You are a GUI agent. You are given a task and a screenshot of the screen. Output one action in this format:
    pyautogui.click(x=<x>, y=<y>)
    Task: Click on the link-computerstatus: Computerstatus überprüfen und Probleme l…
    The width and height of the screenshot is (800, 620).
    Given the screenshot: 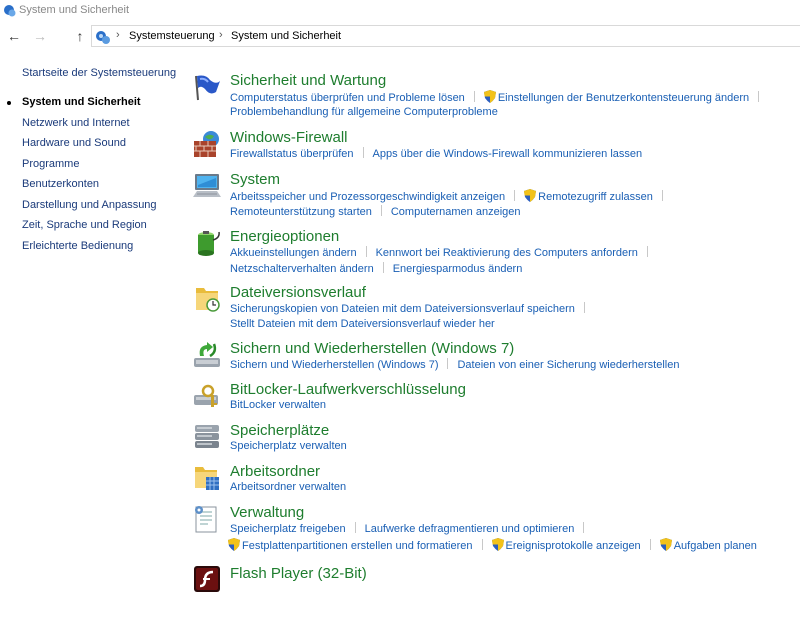 What is the action you would take?
    pyautogui.click(x=347, y=98)
    